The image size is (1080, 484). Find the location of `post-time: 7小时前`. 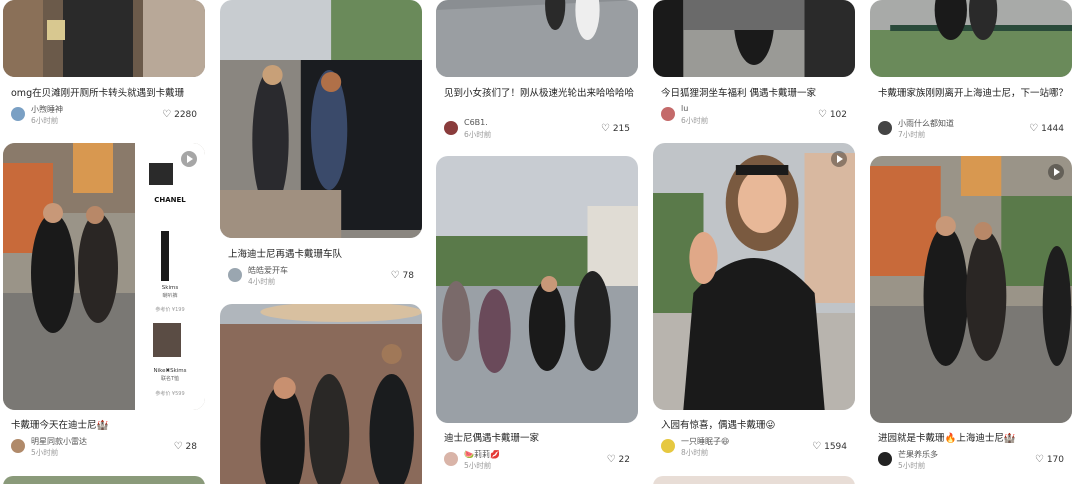

post-time: 7小时前 is located at coordinates (912, 134).